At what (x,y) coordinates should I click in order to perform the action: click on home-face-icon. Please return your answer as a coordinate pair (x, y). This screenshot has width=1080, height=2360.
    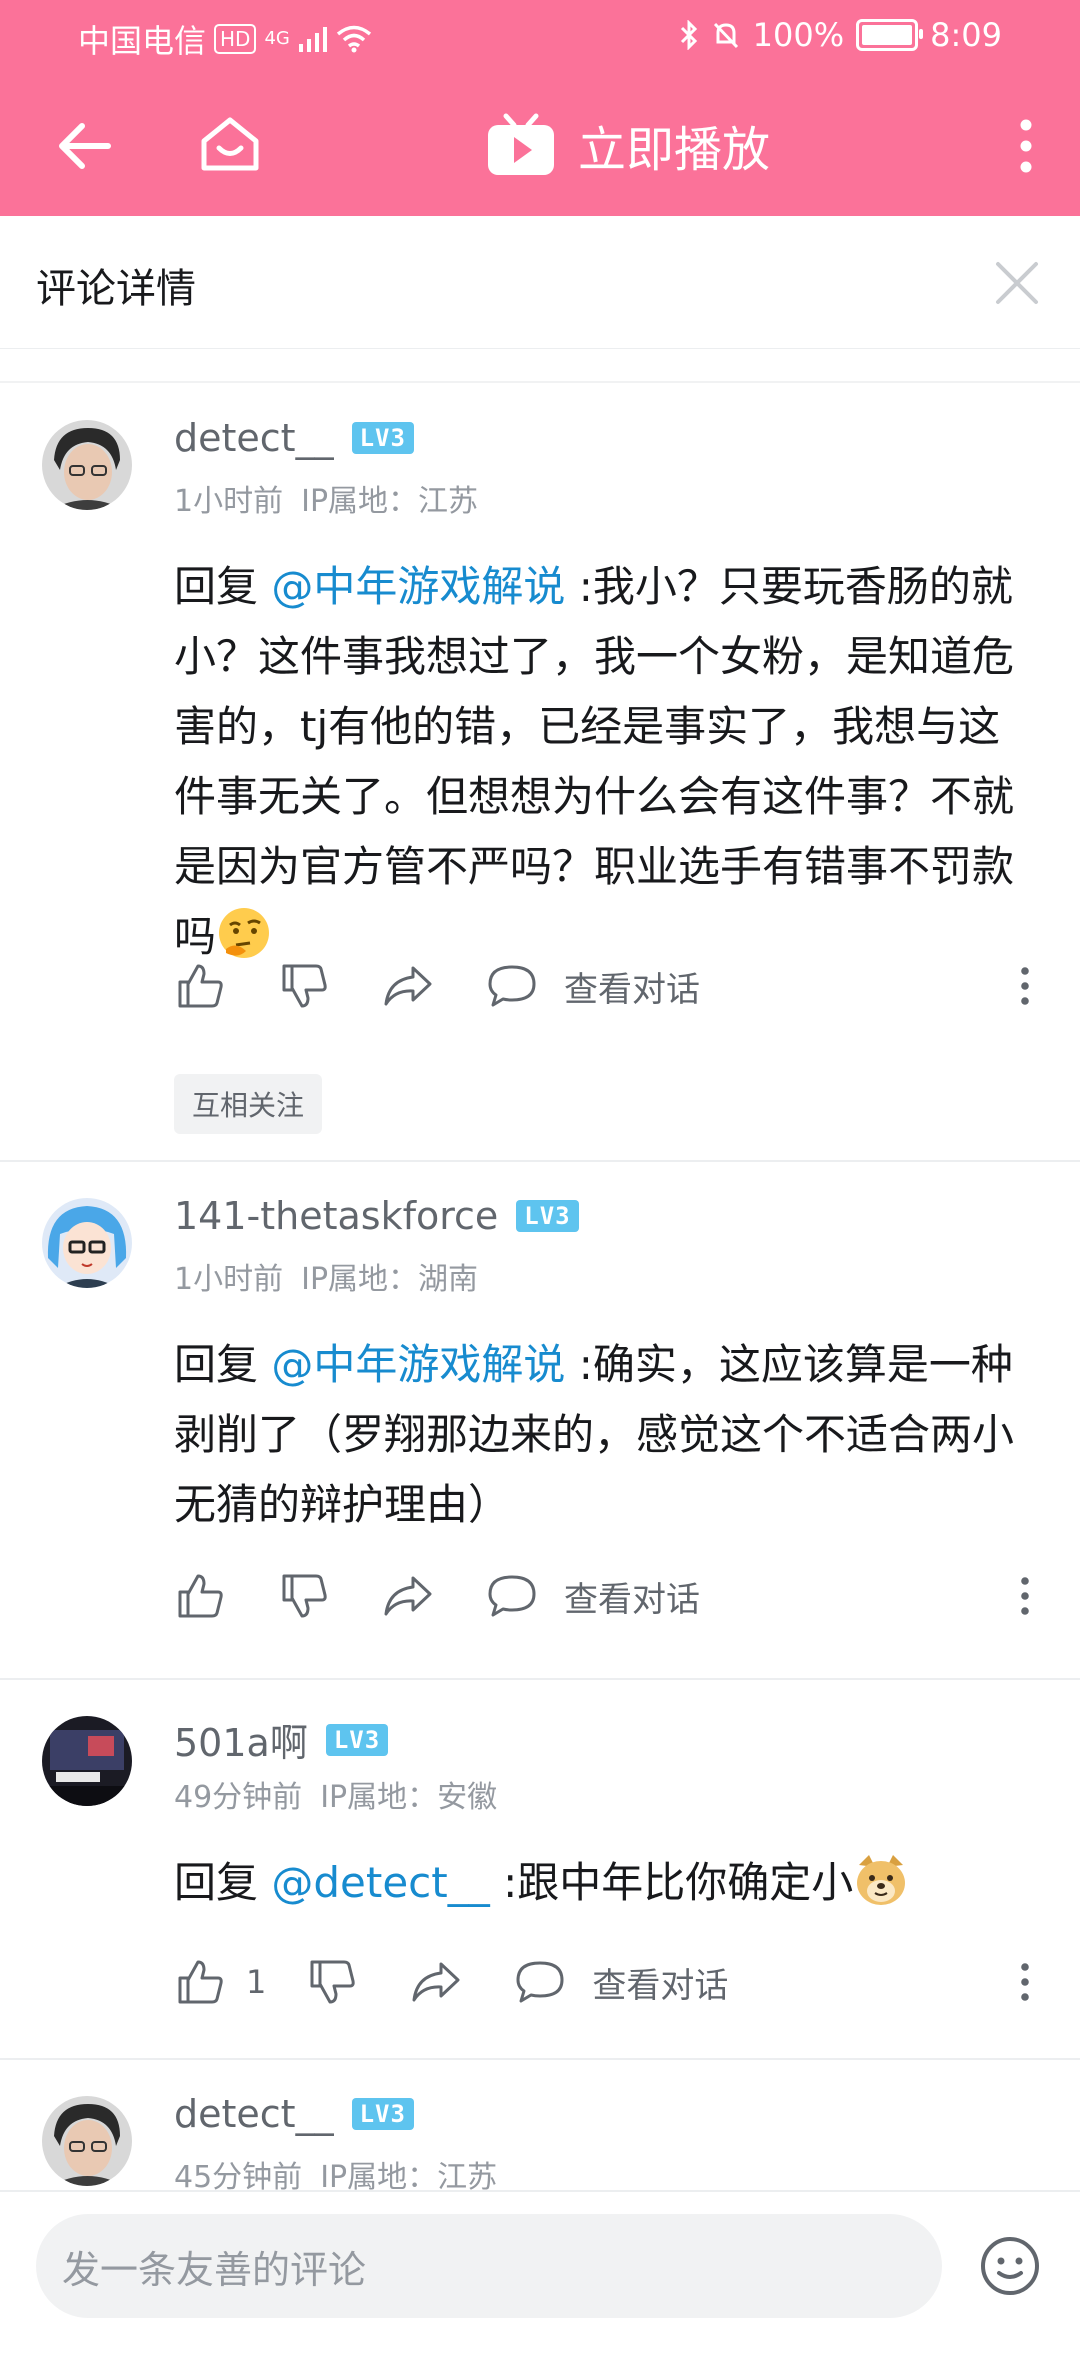
    Looking at the image, I should click on (230, 144).